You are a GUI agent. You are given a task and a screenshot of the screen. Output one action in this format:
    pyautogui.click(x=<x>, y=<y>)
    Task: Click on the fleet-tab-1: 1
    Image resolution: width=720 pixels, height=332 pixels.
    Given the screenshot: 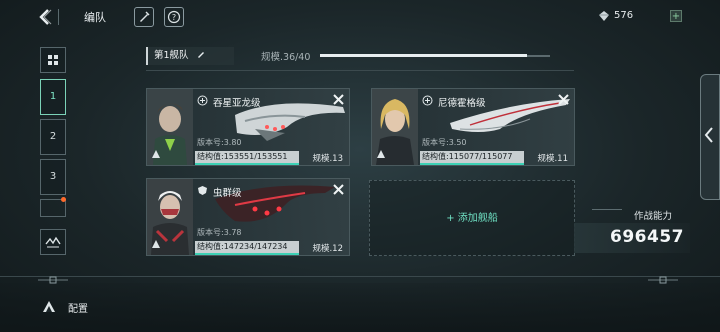 What is the action you would take?
    pyautogui.click(x=53, y=97)
    